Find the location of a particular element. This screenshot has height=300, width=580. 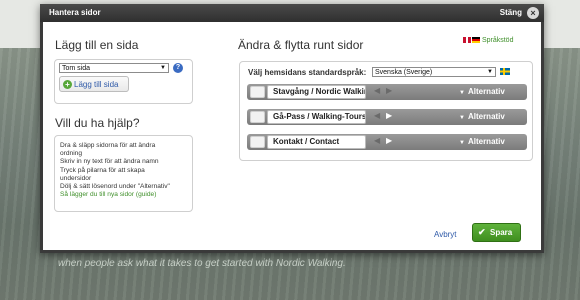

page-name-input: Kontakt / Contact is located at coordinates (316, 142).